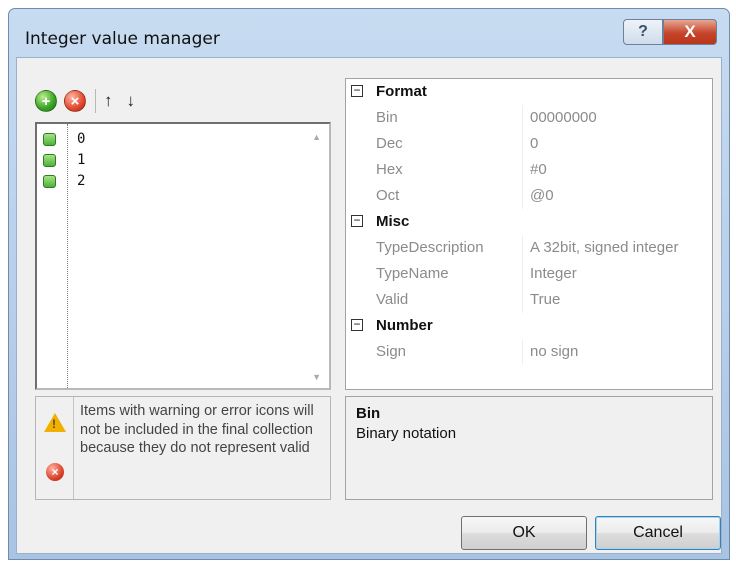  What do you see at coordinates (545, 299) in the screenshot?
I see `property-value: True` at bounding box center [545, 299].